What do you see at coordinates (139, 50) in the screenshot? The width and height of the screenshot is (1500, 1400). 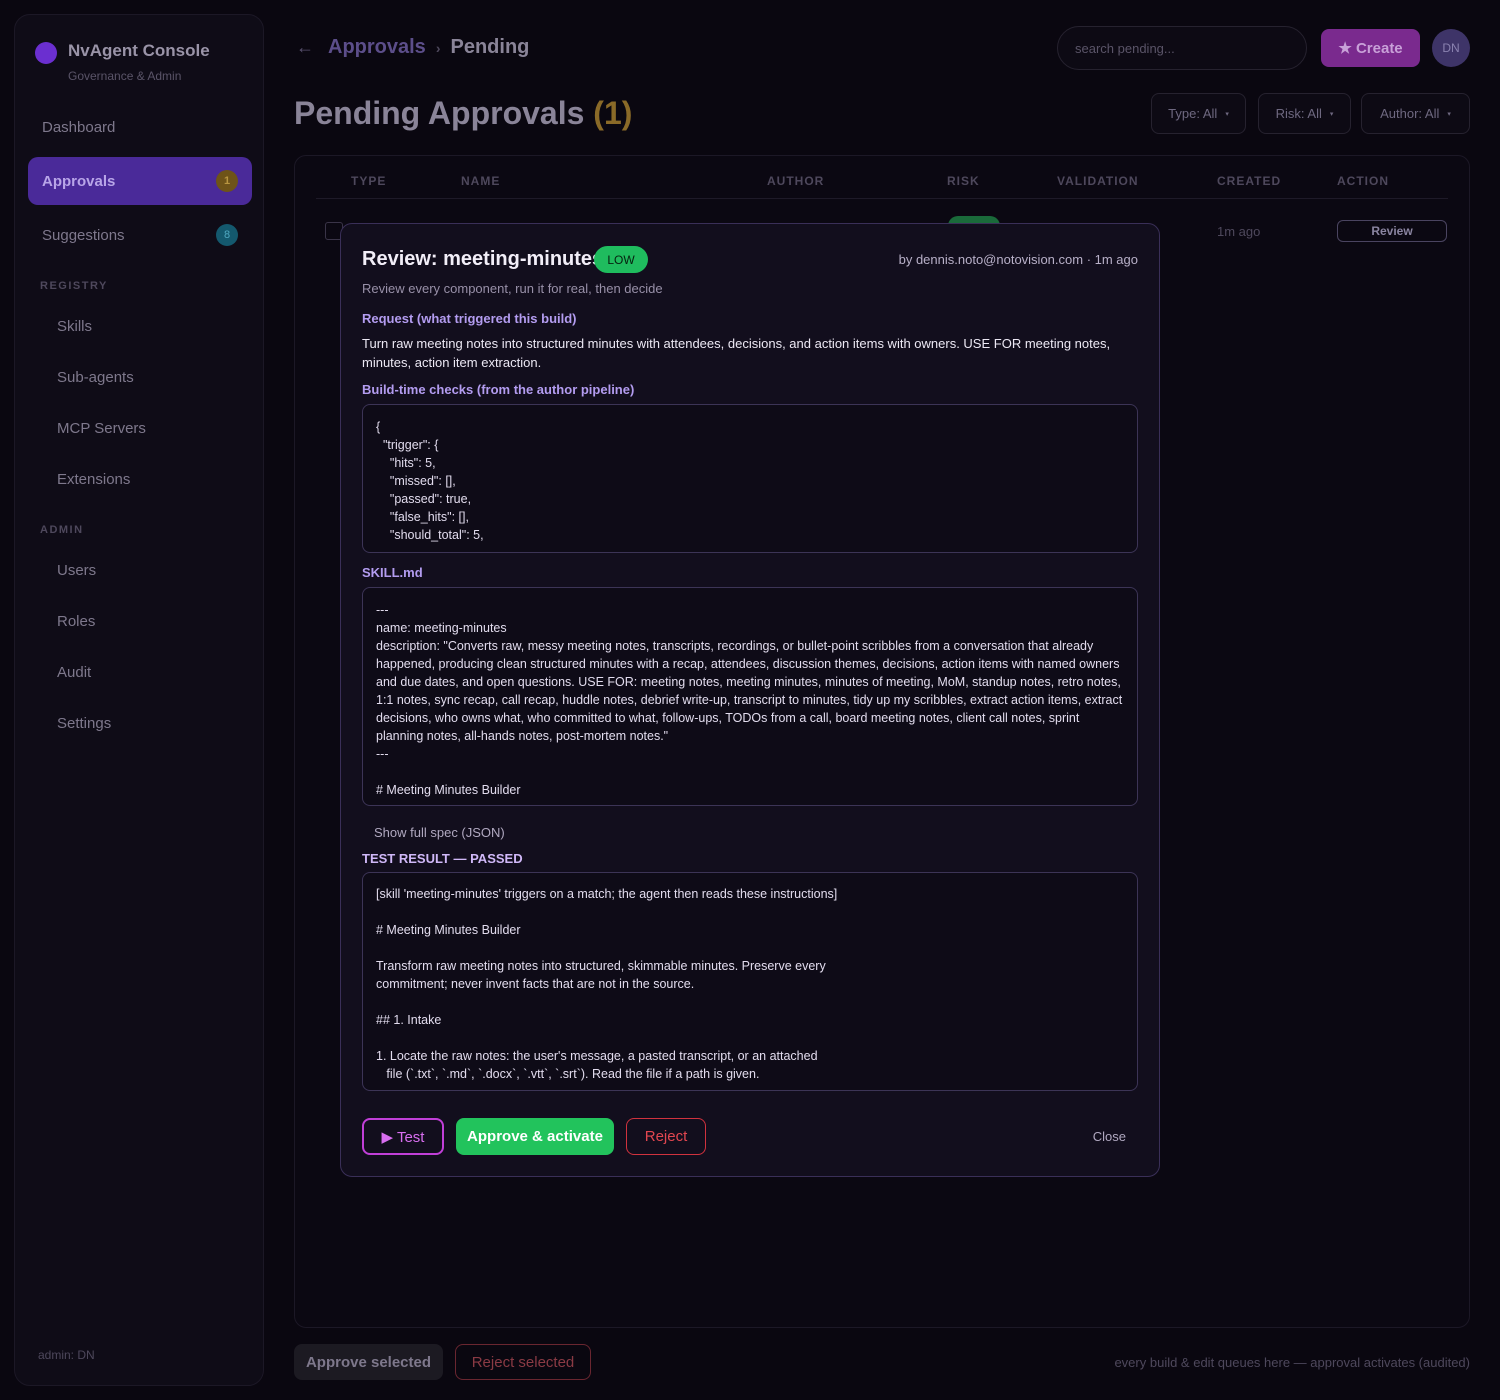 I see `brand-name: NvAgent Console` at bounding box center [139, 50].